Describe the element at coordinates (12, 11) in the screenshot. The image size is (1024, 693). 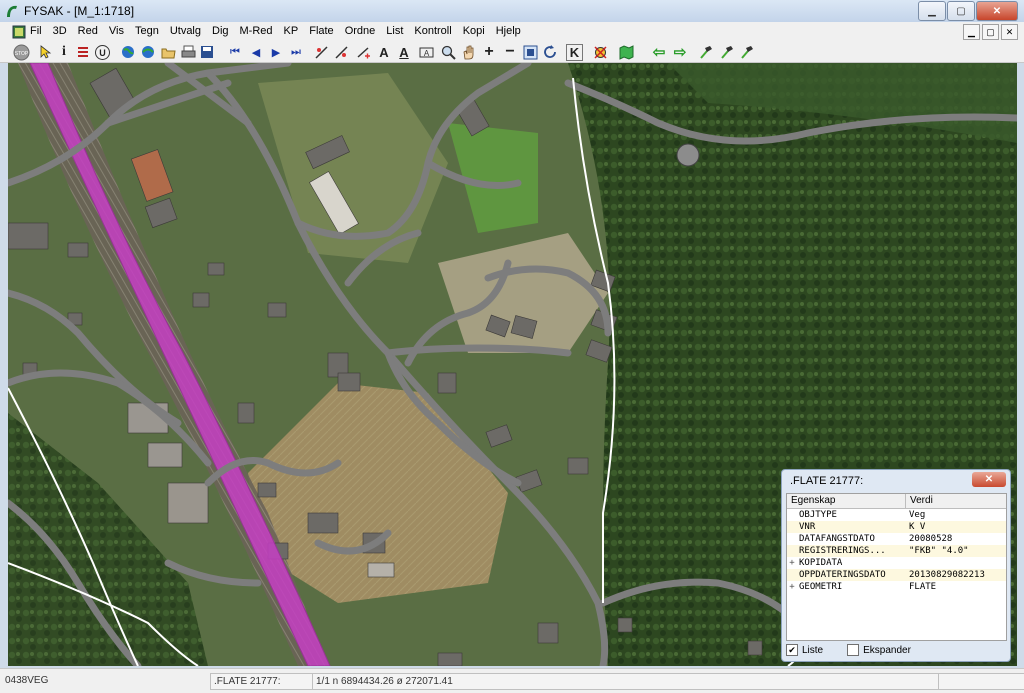
I see `fysak-app-icon` at that location.